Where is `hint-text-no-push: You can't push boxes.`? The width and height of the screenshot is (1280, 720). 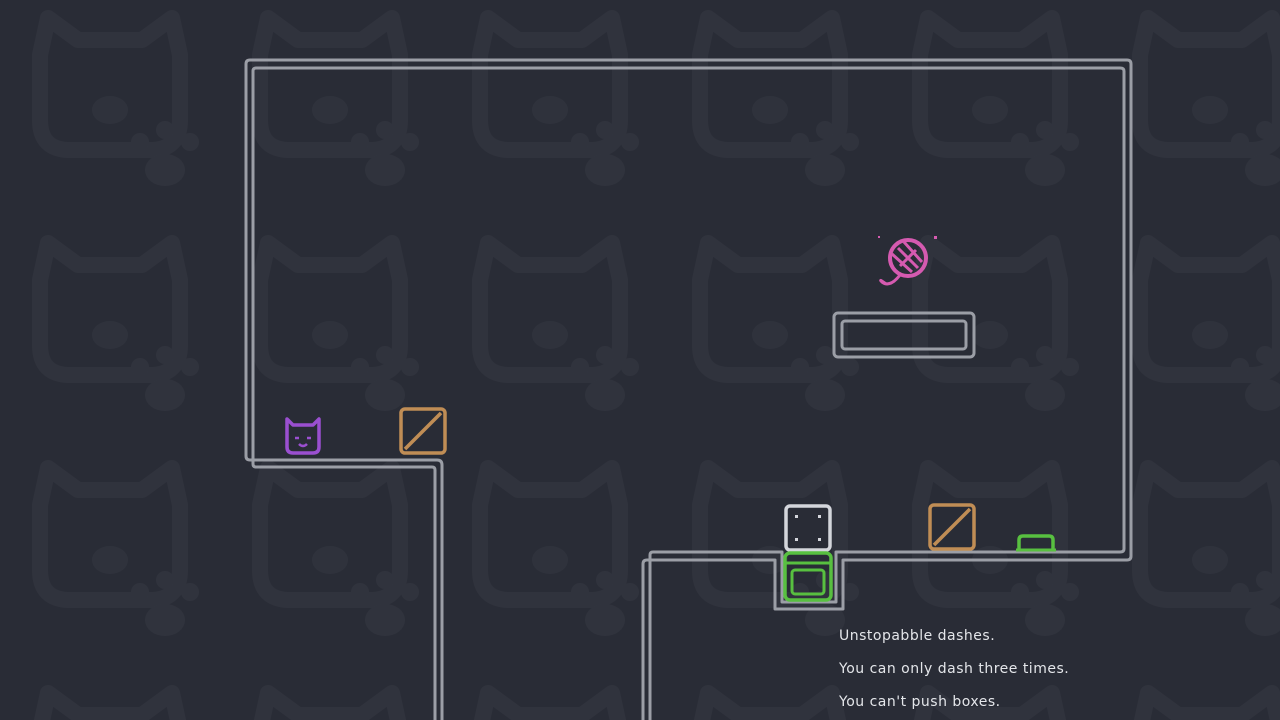 hint-text-no-push: You can't push boxes. is located at coordinates (920, 702).